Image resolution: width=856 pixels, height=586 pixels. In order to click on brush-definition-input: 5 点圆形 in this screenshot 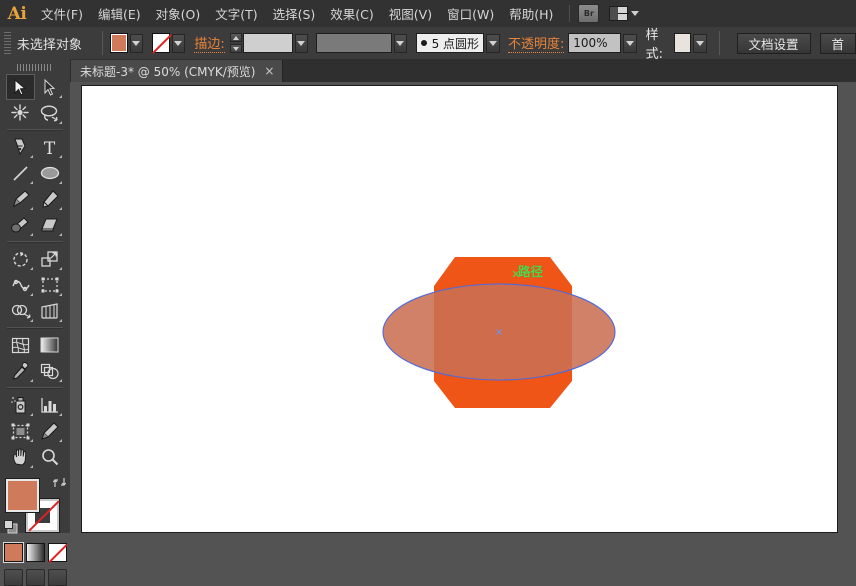, I will do `click(450, 43)`.